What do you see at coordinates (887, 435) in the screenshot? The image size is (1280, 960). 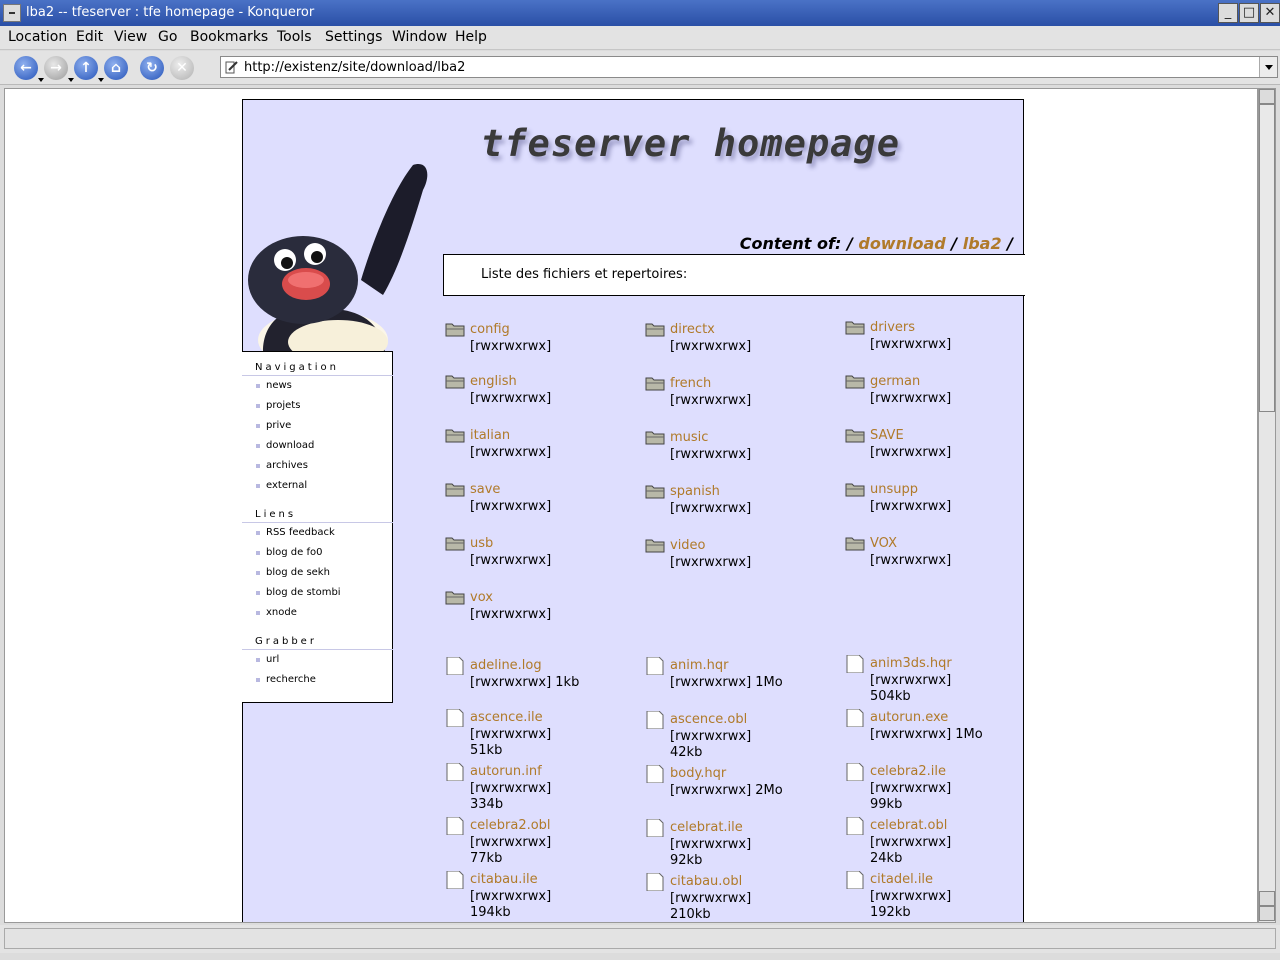 I see `directory-link: SAVE` at bounding box center [887, 435].